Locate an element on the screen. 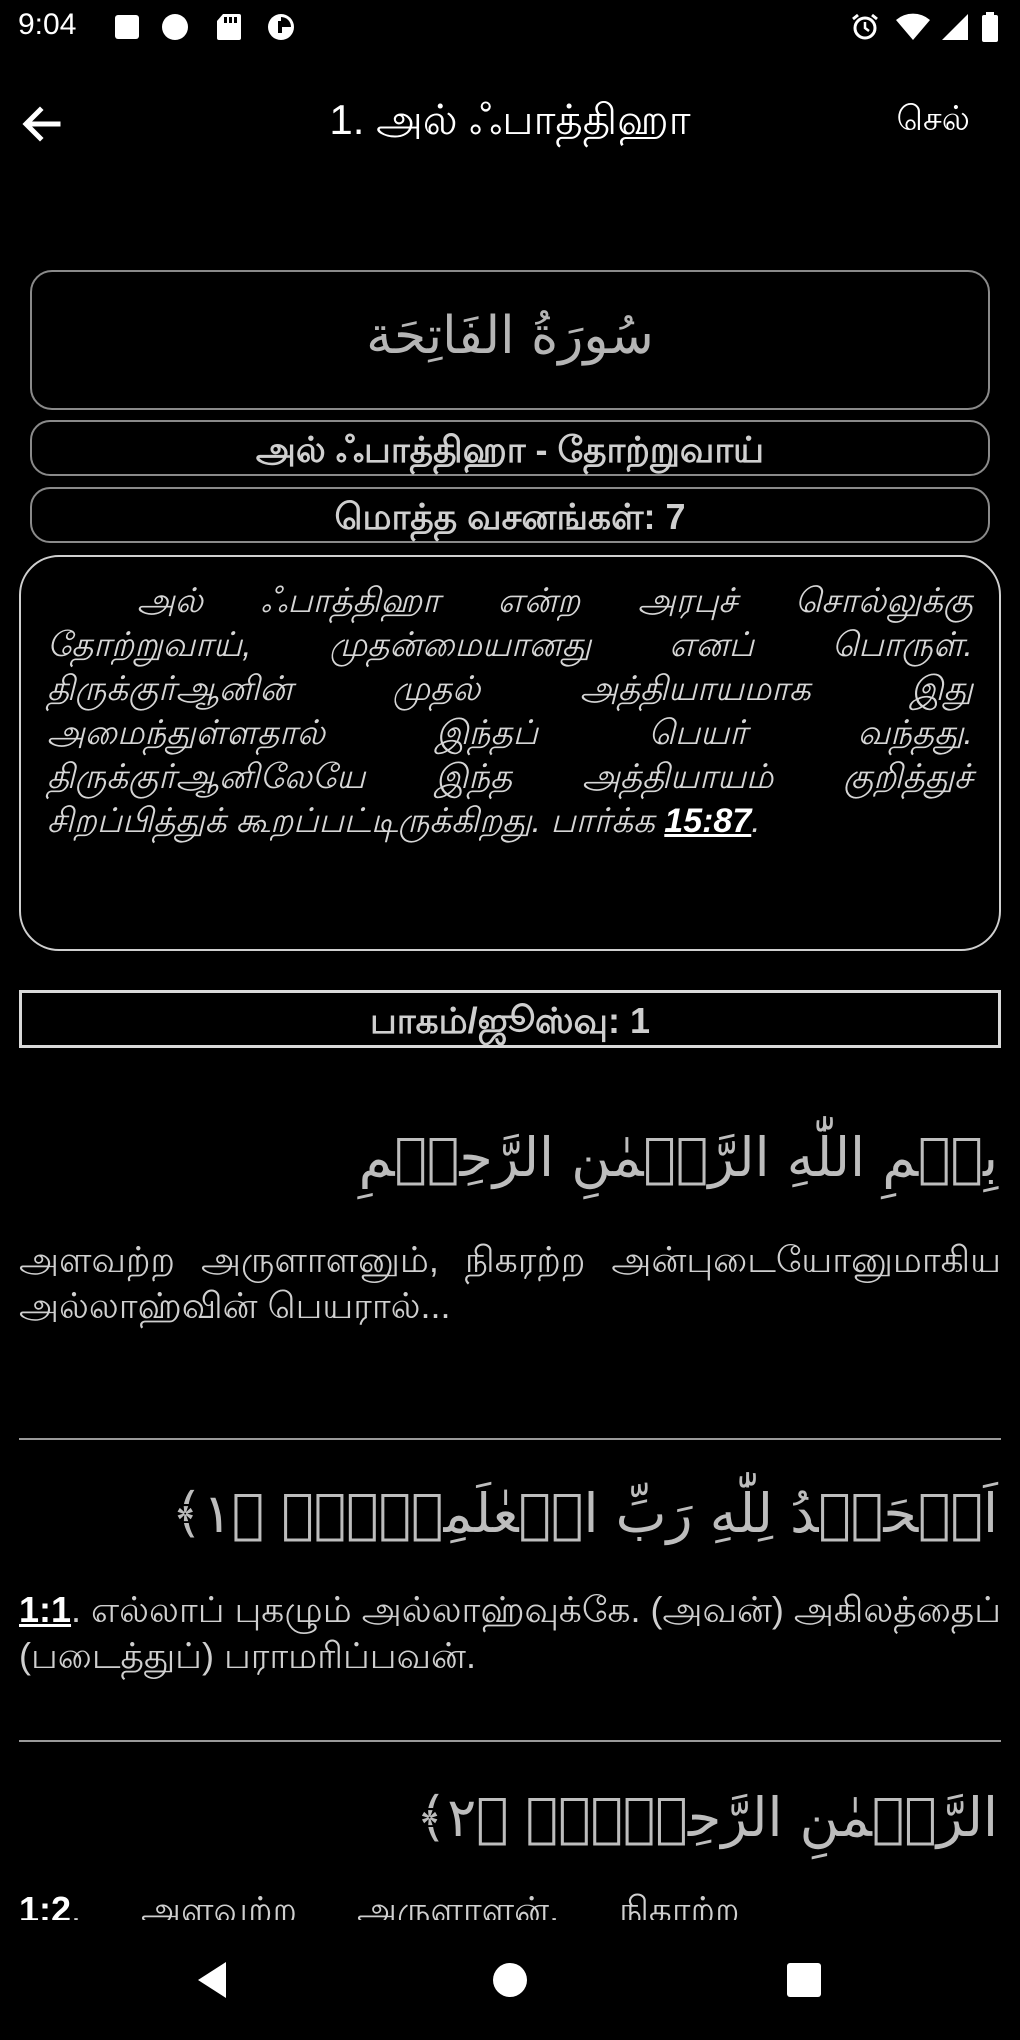 The width and height of the screenshot is (1020, 2040). juz-label: பாகம்/ஜூஸ்வு: 1 is located at coordinates (510, 1020).